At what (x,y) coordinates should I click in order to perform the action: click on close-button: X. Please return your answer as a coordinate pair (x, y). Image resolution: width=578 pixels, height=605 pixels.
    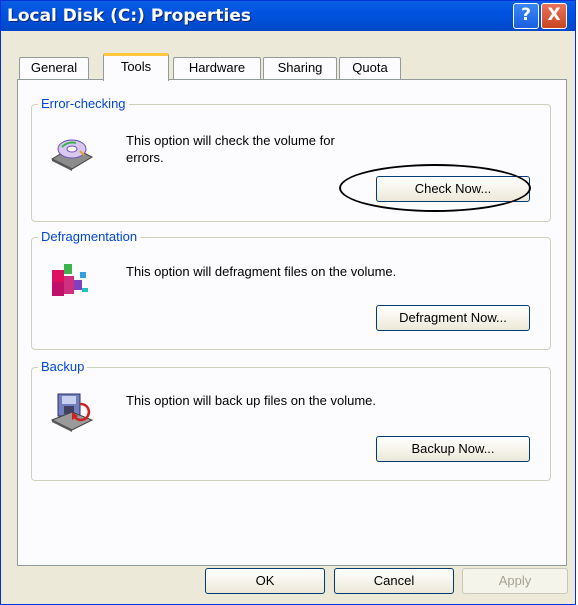
    Looking at the image, I should click on (554, 16).